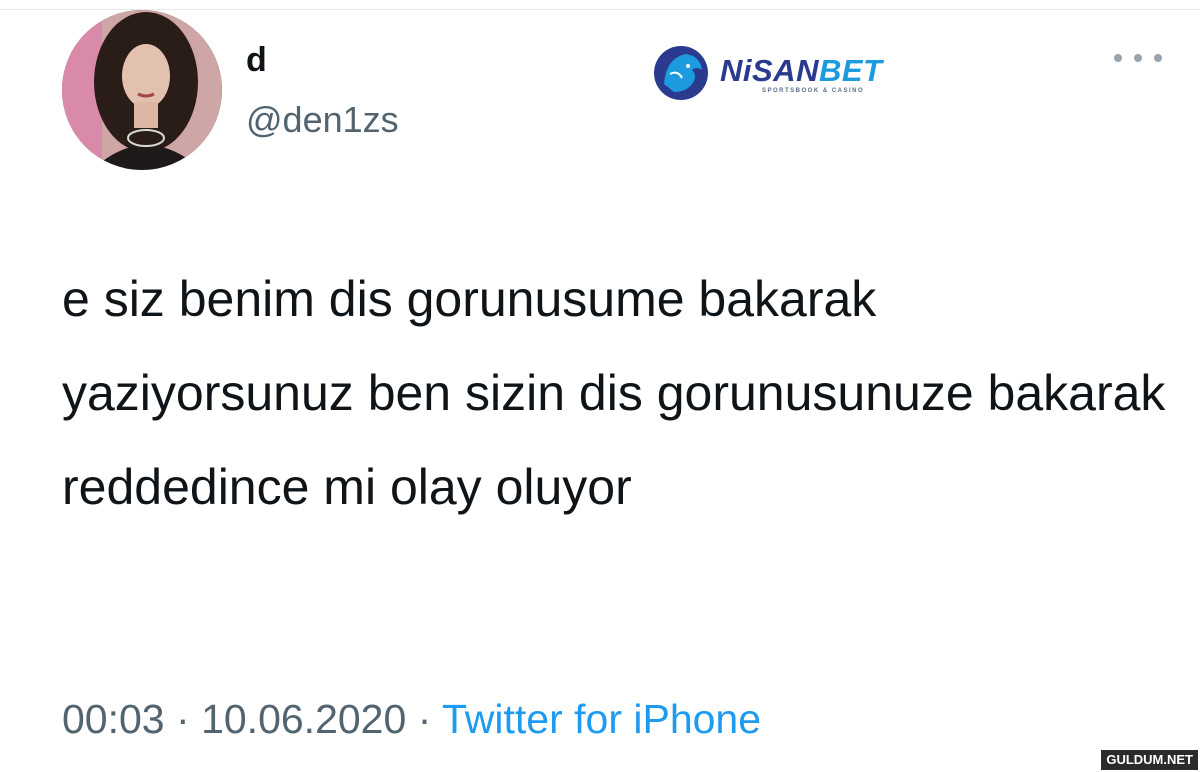 This screenshot has width=1200, height=772. What do you see at coordinates (600, 9) in the screenshot?
I see `top-divider` at bounding box center [600, 9].